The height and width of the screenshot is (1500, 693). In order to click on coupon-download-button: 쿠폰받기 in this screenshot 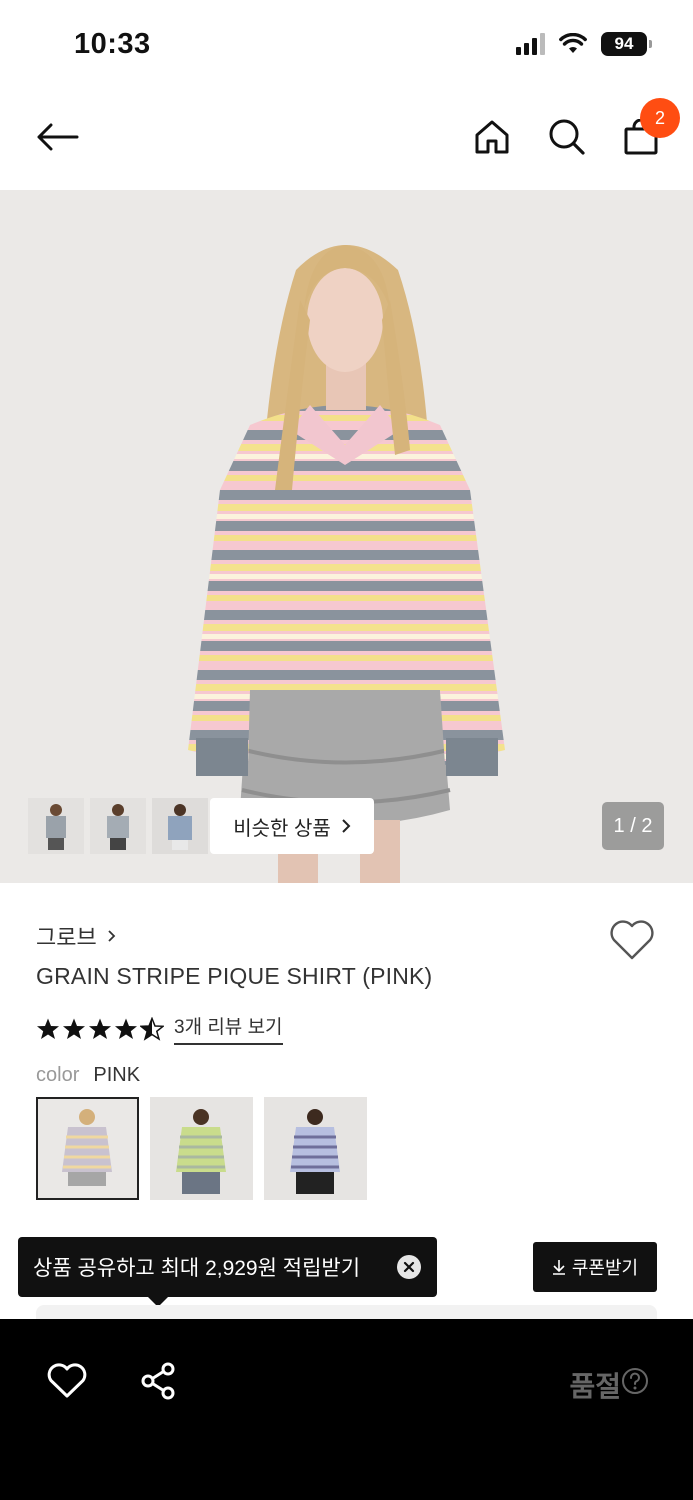, I will do `click(595, 1267)`.